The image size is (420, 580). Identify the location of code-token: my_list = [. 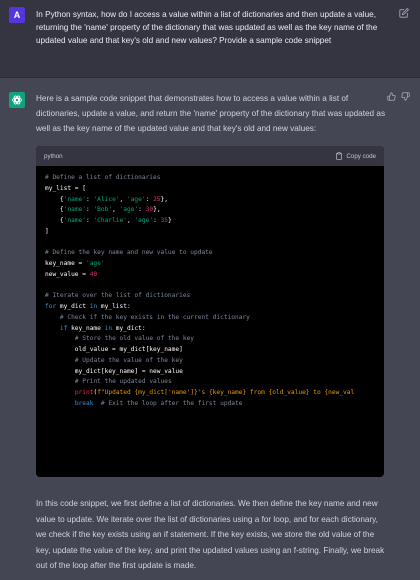
(65, 188).